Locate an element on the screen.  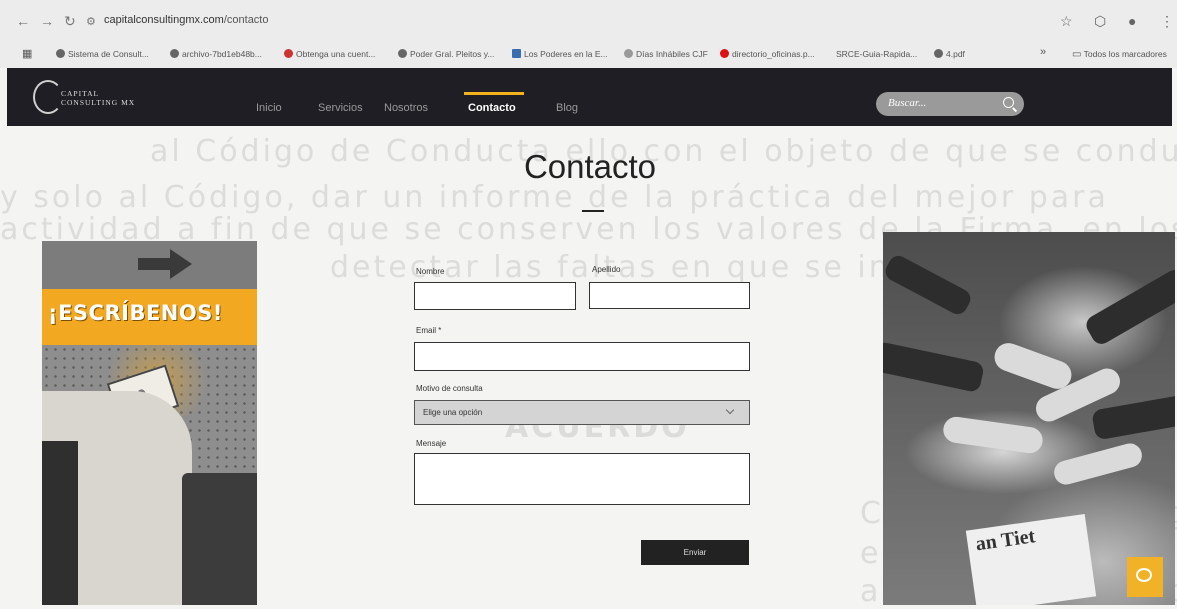
page-title: Contacto is located at coordinates (590, 166).